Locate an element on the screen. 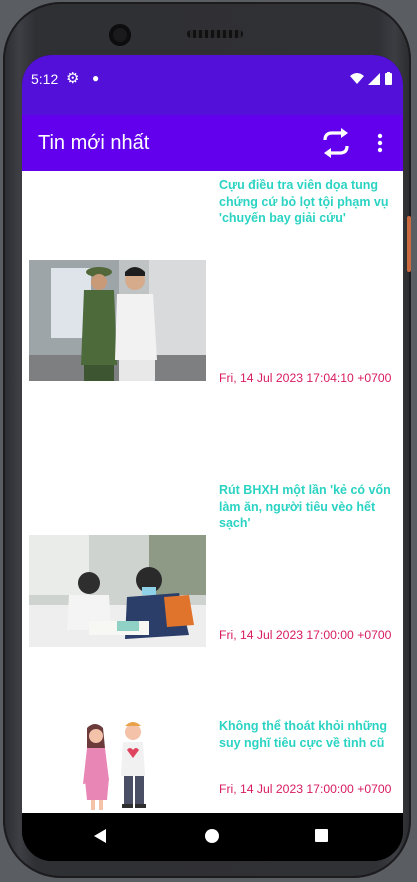  overflow-menu-icon is located at coordinates (380, 143).